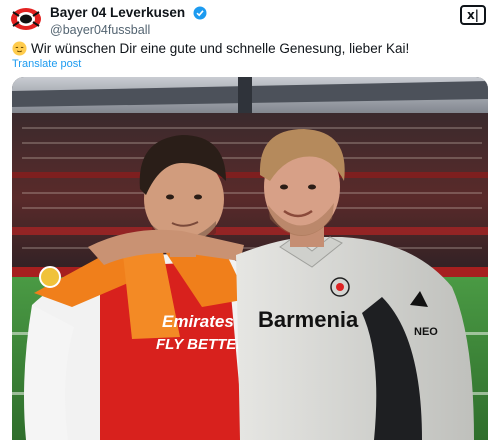 Image resolution: width=500 pixels, height=440 pixels. I want to click on right-sleeve-text: NEO, so click(426, 332).